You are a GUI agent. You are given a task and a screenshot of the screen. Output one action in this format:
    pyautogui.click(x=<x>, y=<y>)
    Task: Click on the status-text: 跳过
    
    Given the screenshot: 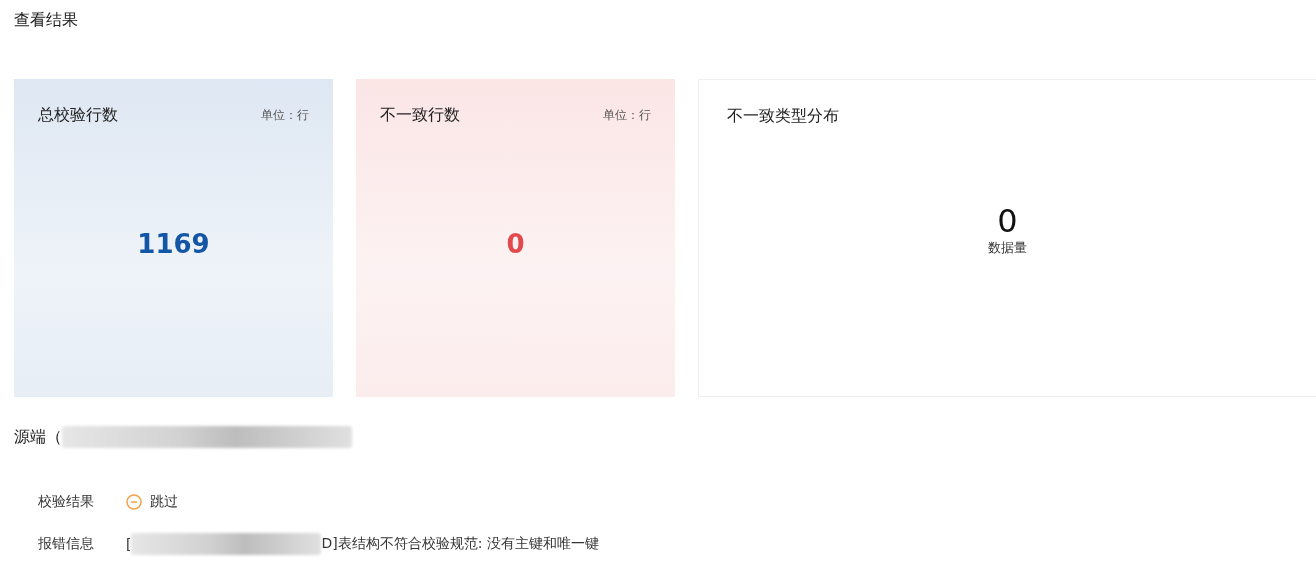 What is the action you would take?
    pyautogui.click(x=164, y=502)
    